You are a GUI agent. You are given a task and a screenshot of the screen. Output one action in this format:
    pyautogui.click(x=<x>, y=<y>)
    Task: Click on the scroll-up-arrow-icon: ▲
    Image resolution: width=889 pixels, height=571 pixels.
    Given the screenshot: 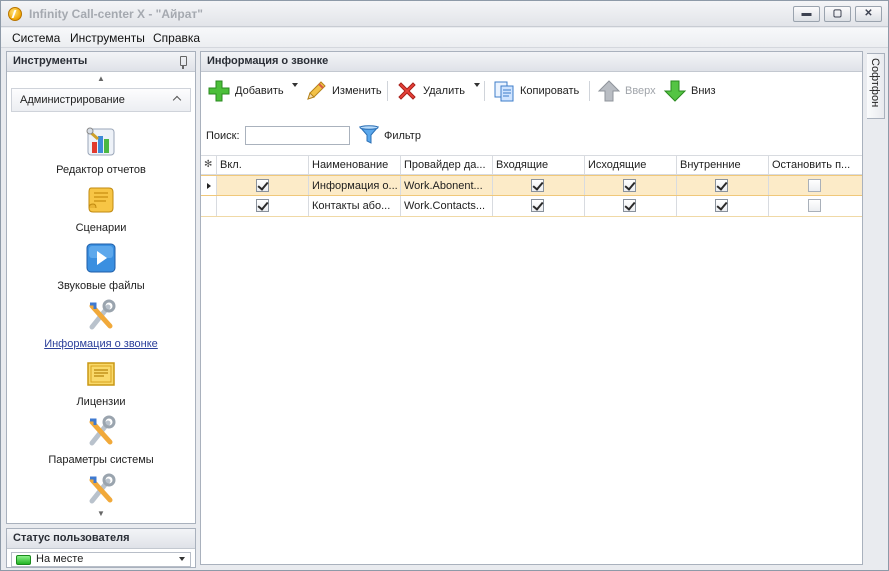 What is the action you would take?
    pyautogui.click(x=101, y=79)
    